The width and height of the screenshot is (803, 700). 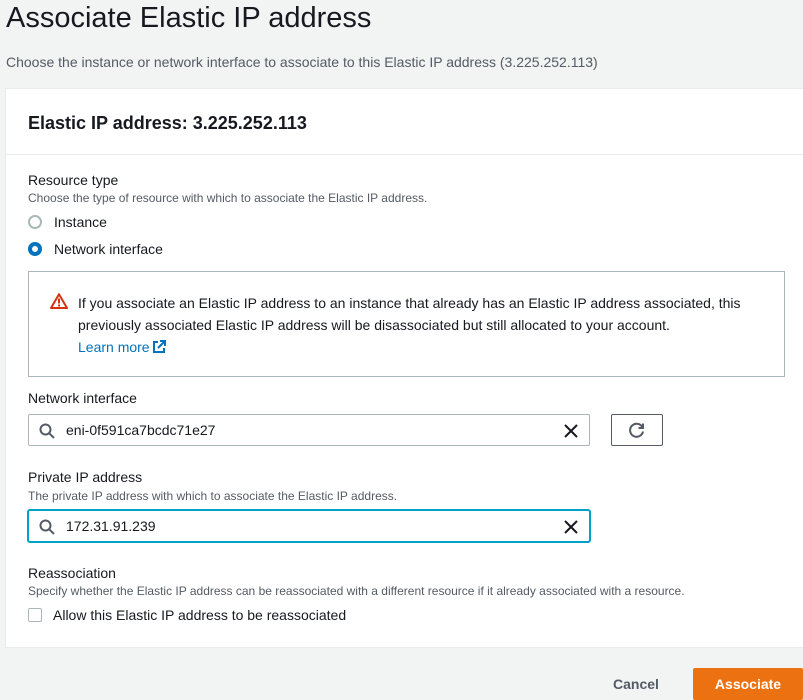 I want to click on radio-network-interface: Network interface, so click(x=95, y=249).